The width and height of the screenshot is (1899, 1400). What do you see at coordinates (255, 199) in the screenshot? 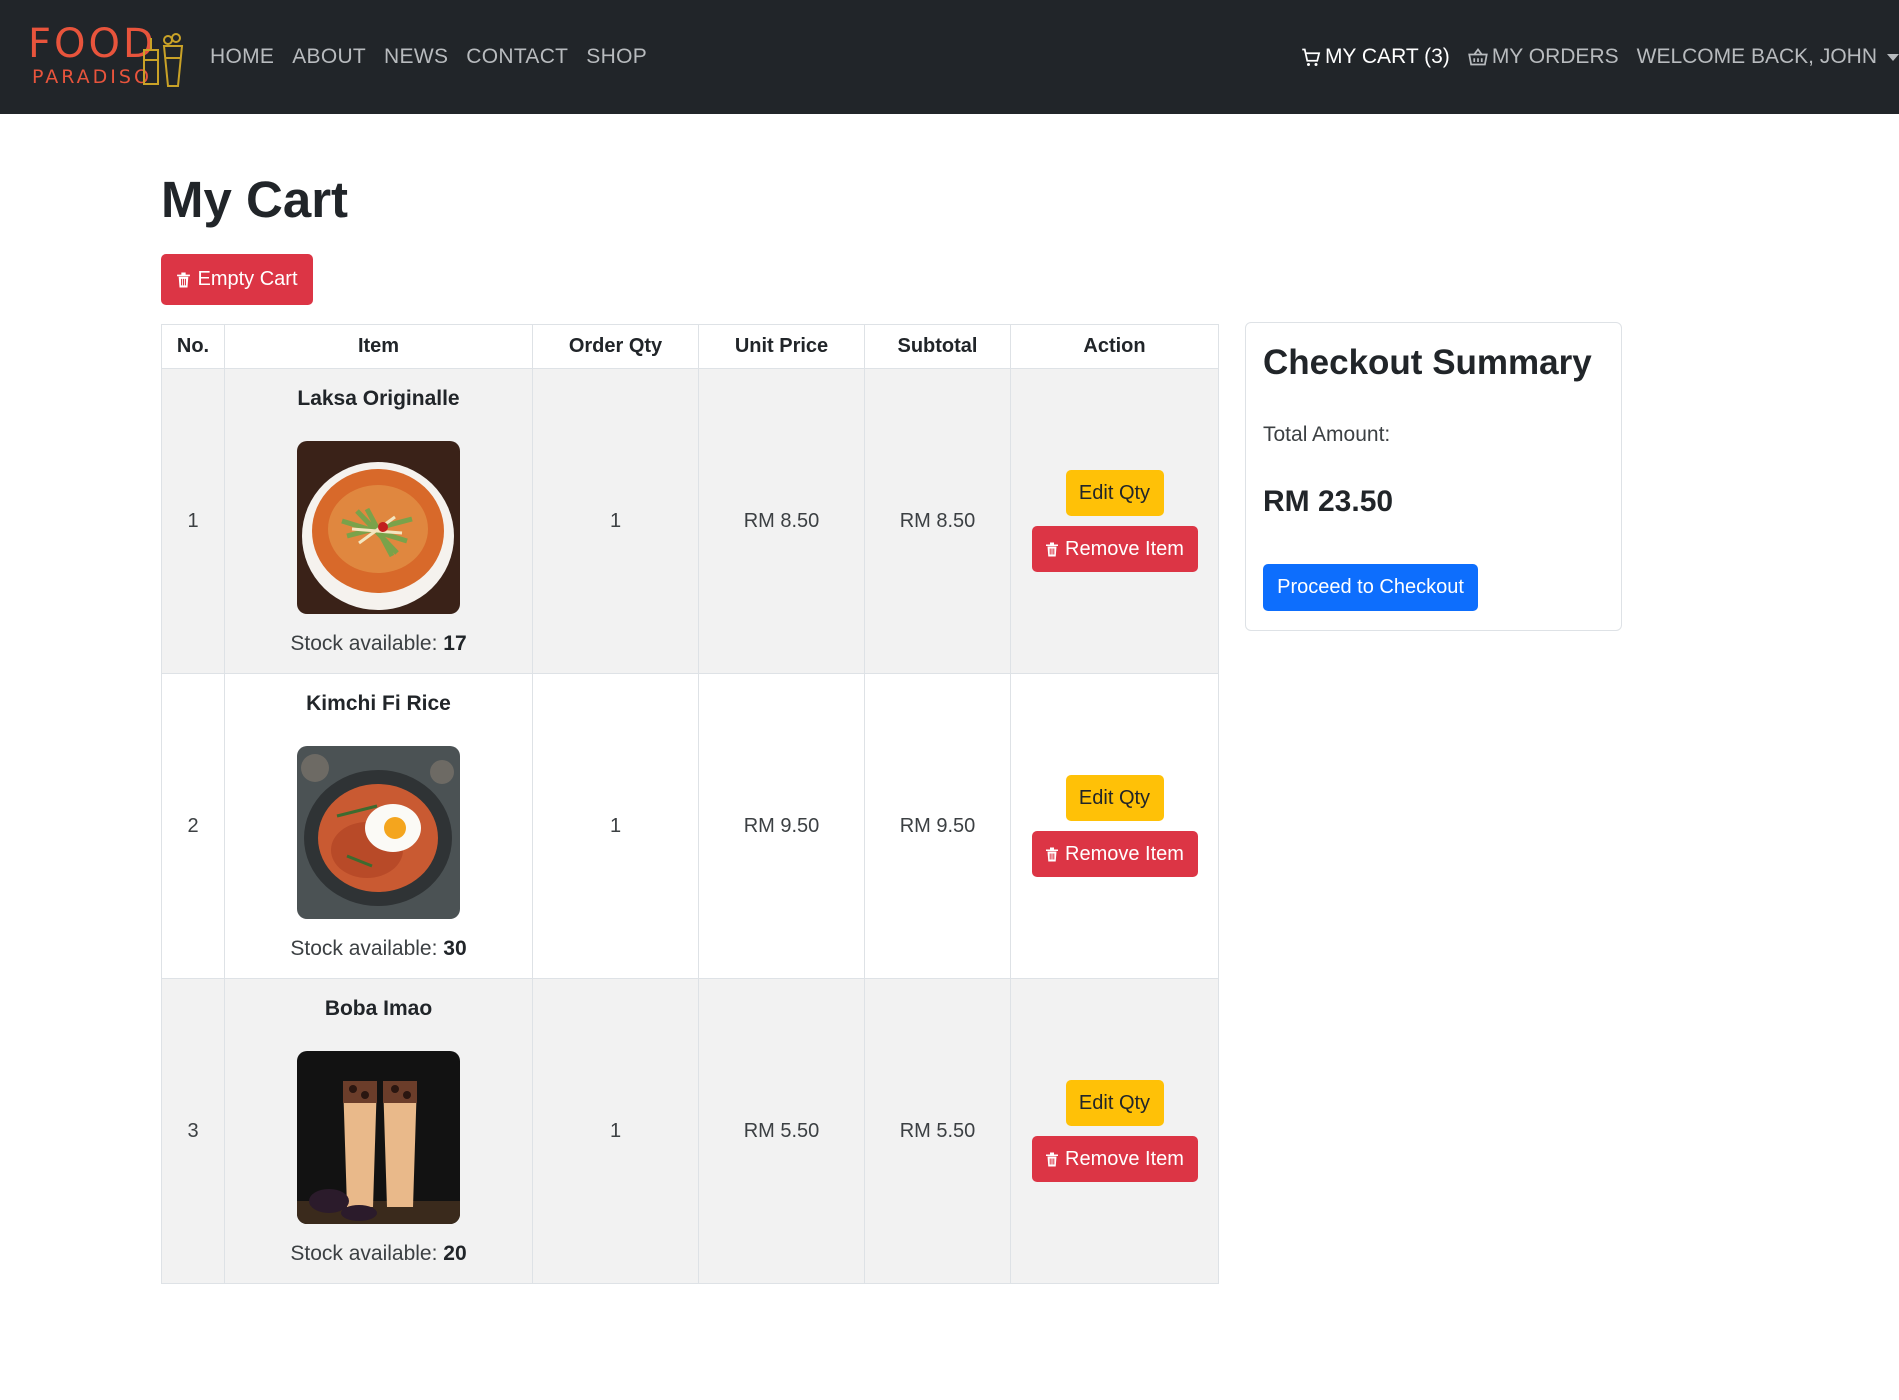
I see `page-title: My Cart` at bounding box center [255, 199].